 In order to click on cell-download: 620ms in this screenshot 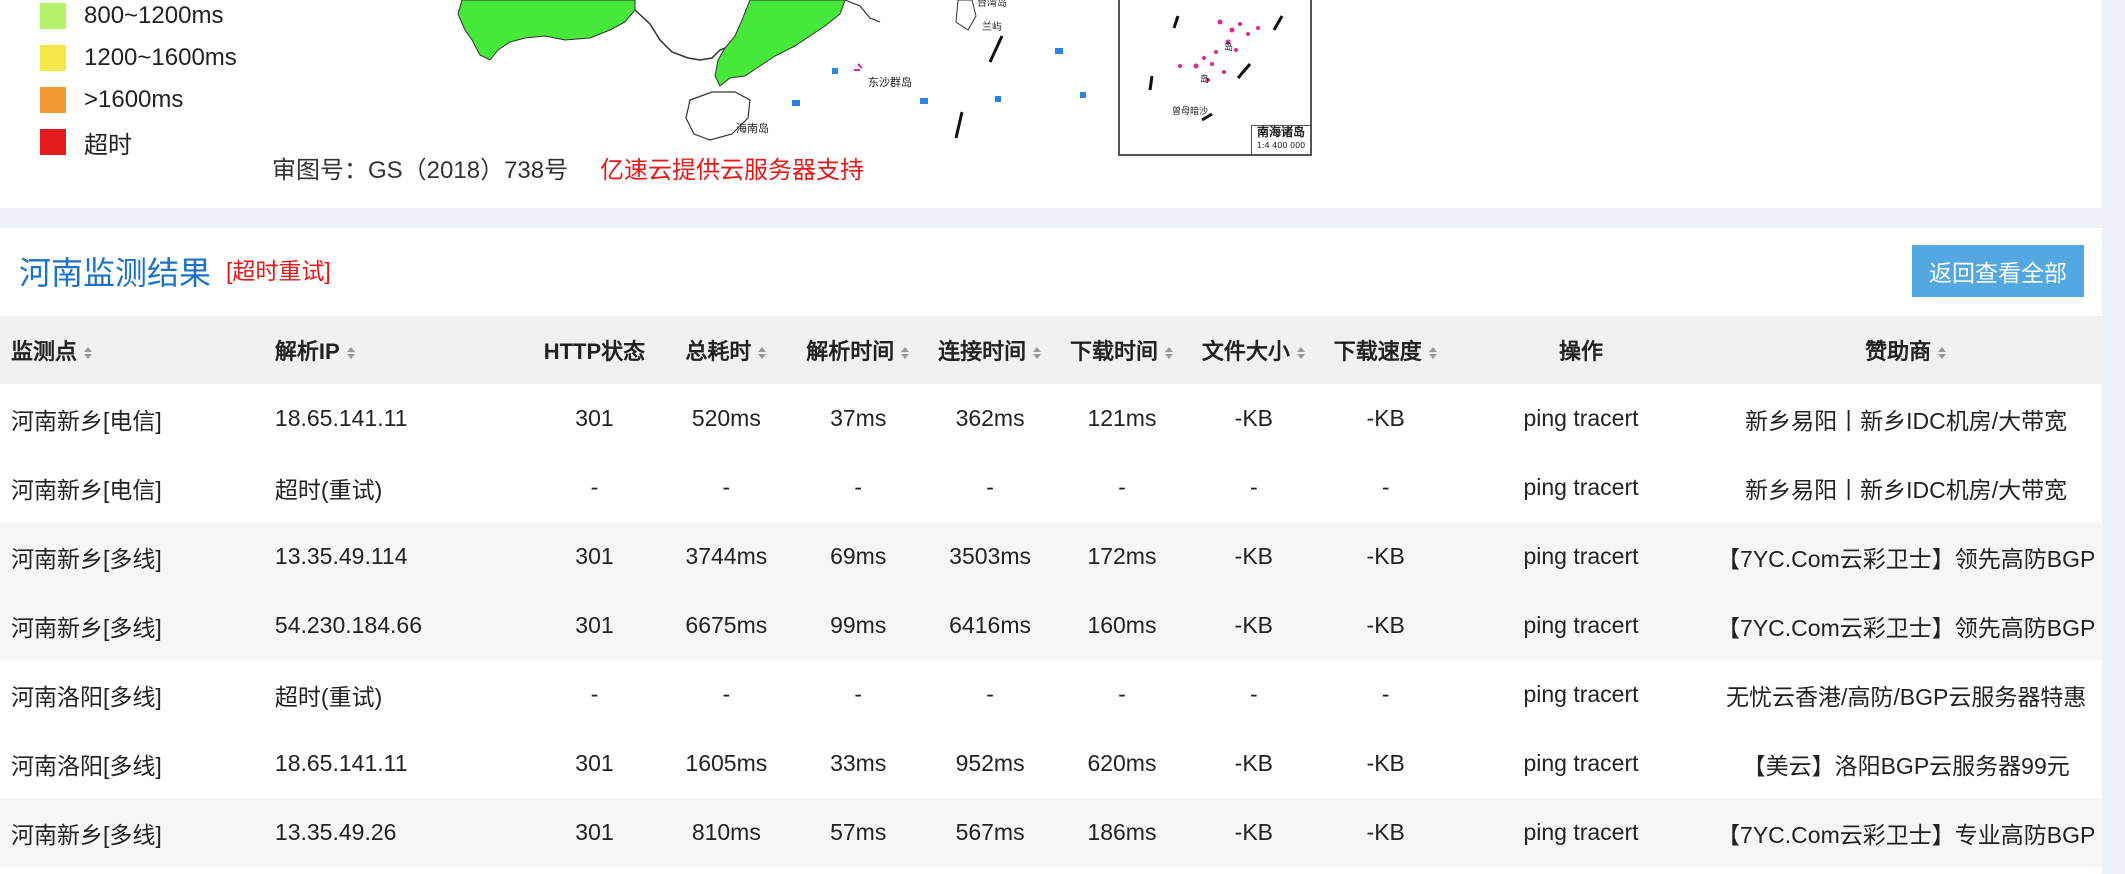, I will do `click(1122, 763)`.